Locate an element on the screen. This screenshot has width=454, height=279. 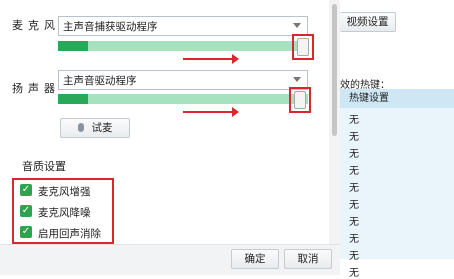
ok-button: 确定 is located at coordinates (255, 259).